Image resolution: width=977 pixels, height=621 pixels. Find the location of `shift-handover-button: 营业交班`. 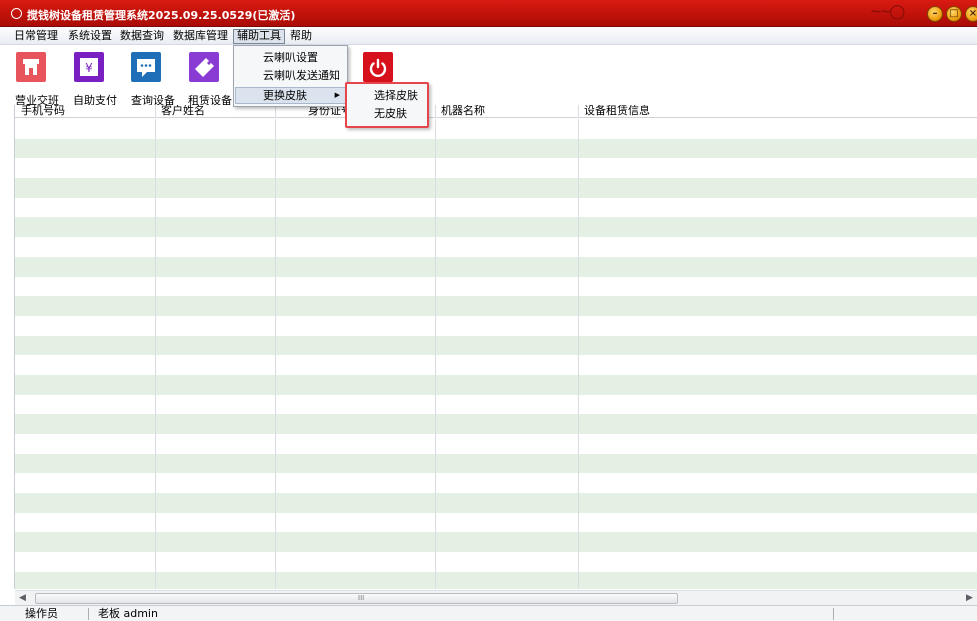

shift-handover-button: 营业交班 is located at coordinates (41, 76).